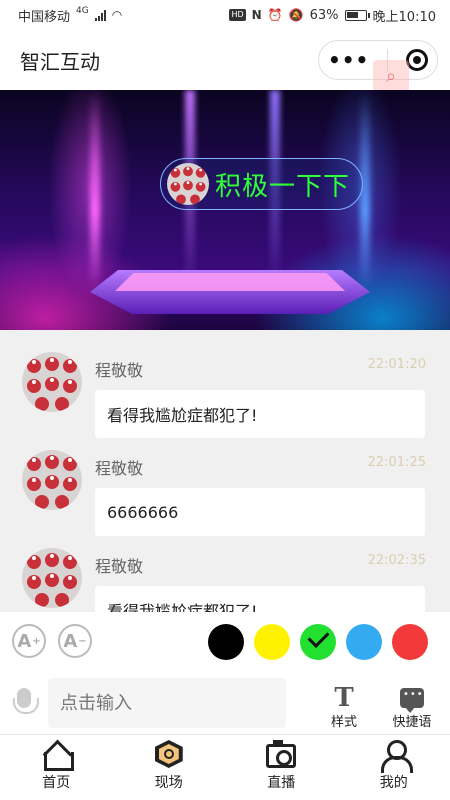 This screenshot has height=800, width=450. I want to click on search-icon: ⌕, so click(391, 76).